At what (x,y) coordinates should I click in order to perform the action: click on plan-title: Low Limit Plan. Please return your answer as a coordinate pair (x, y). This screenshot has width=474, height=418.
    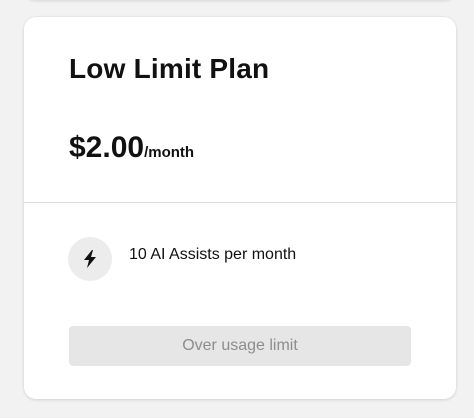
    Looking at the image, I should click on (169, 68).